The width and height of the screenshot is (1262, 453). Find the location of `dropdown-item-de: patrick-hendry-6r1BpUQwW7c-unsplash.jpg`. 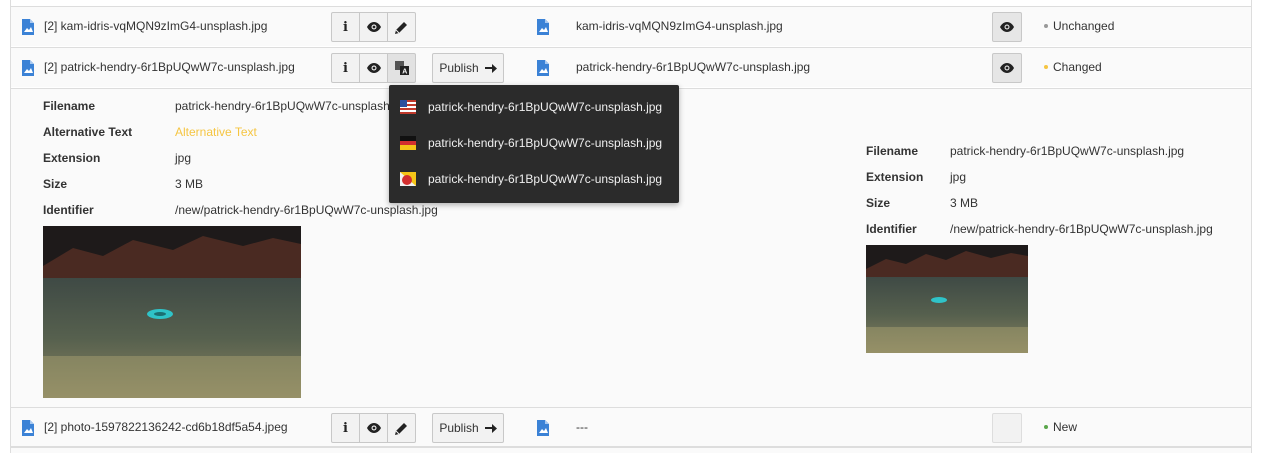

dropdown-item-de: patrick-hendry-6r1BpUQwW7c-unsplash.jpg is located at coordinates (534, 143).